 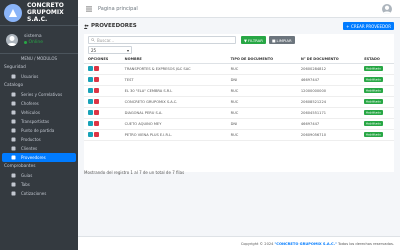 I want to click on breadcrumb: Pagina principal, so click(x=118, y=9).